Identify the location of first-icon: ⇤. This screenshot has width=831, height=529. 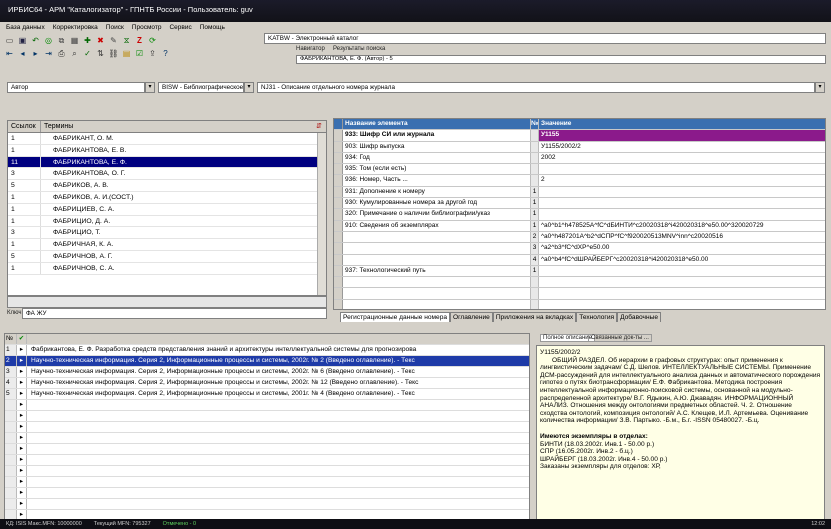
(9, 53).